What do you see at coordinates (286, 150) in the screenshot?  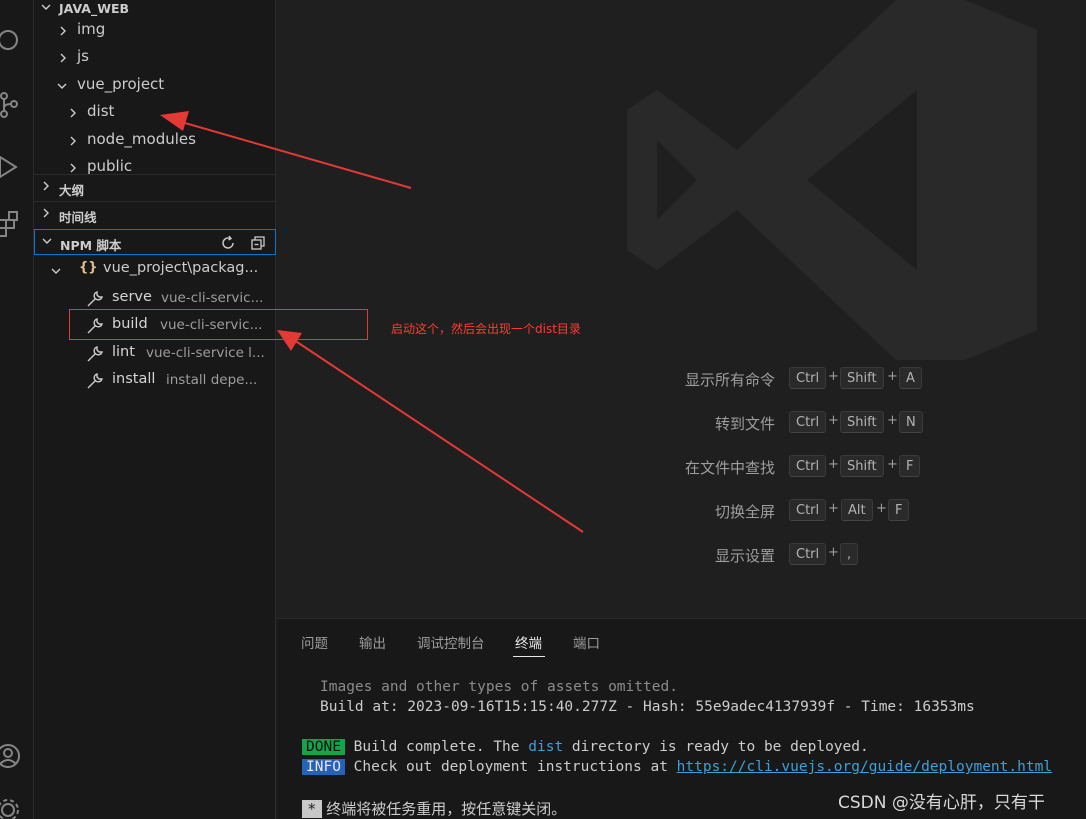 I see `arrow-to-dist` at bounding box center [286, 150].